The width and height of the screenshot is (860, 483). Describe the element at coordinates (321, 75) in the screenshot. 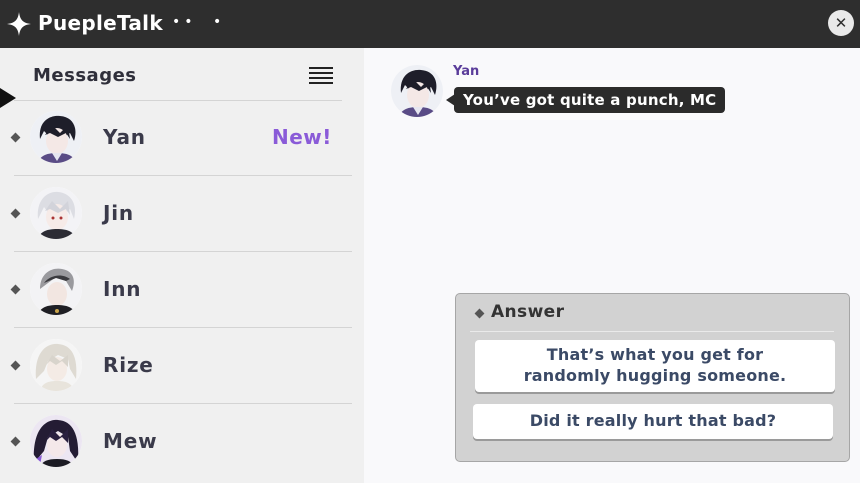

I see `hamburger-menu-icon` at that location.